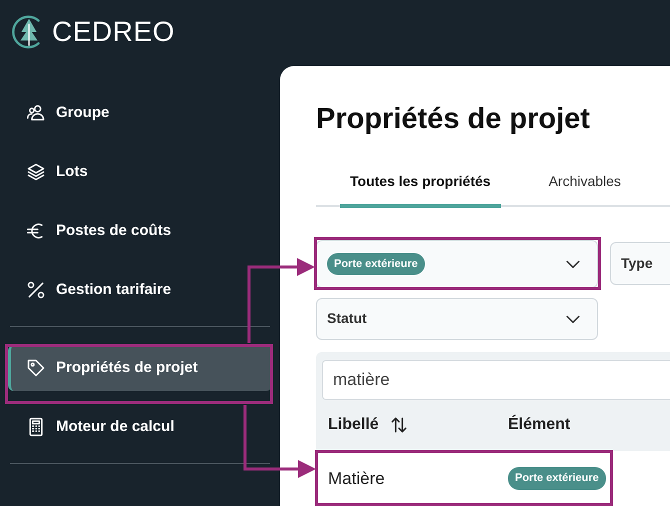 The height and width of the screenshot is (506, 670). Describe the element at coordinates (36, 368) in the screenshot. I see `tag-icon` at that location.